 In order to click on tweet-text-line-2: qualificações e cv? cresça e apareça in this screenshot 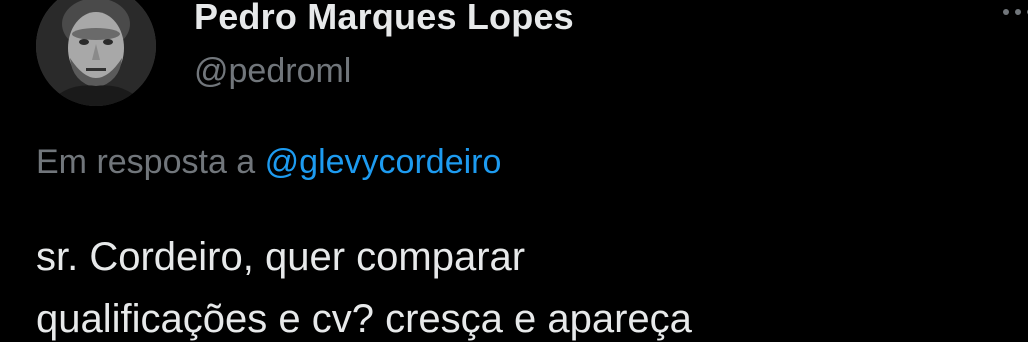, I will do `click(364, 319)`.